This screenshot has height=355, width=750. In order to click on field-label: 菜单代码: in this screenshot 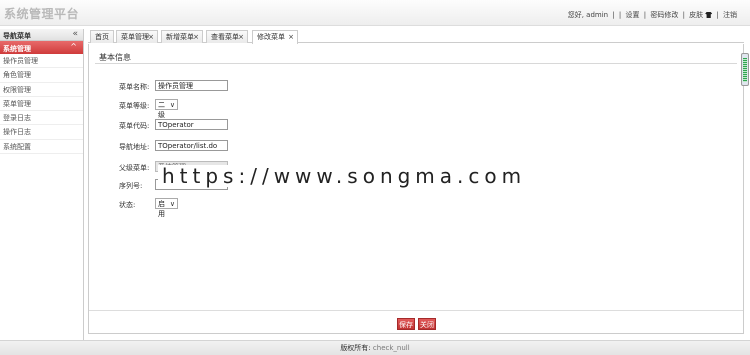, I will do `click(134, 126)`.